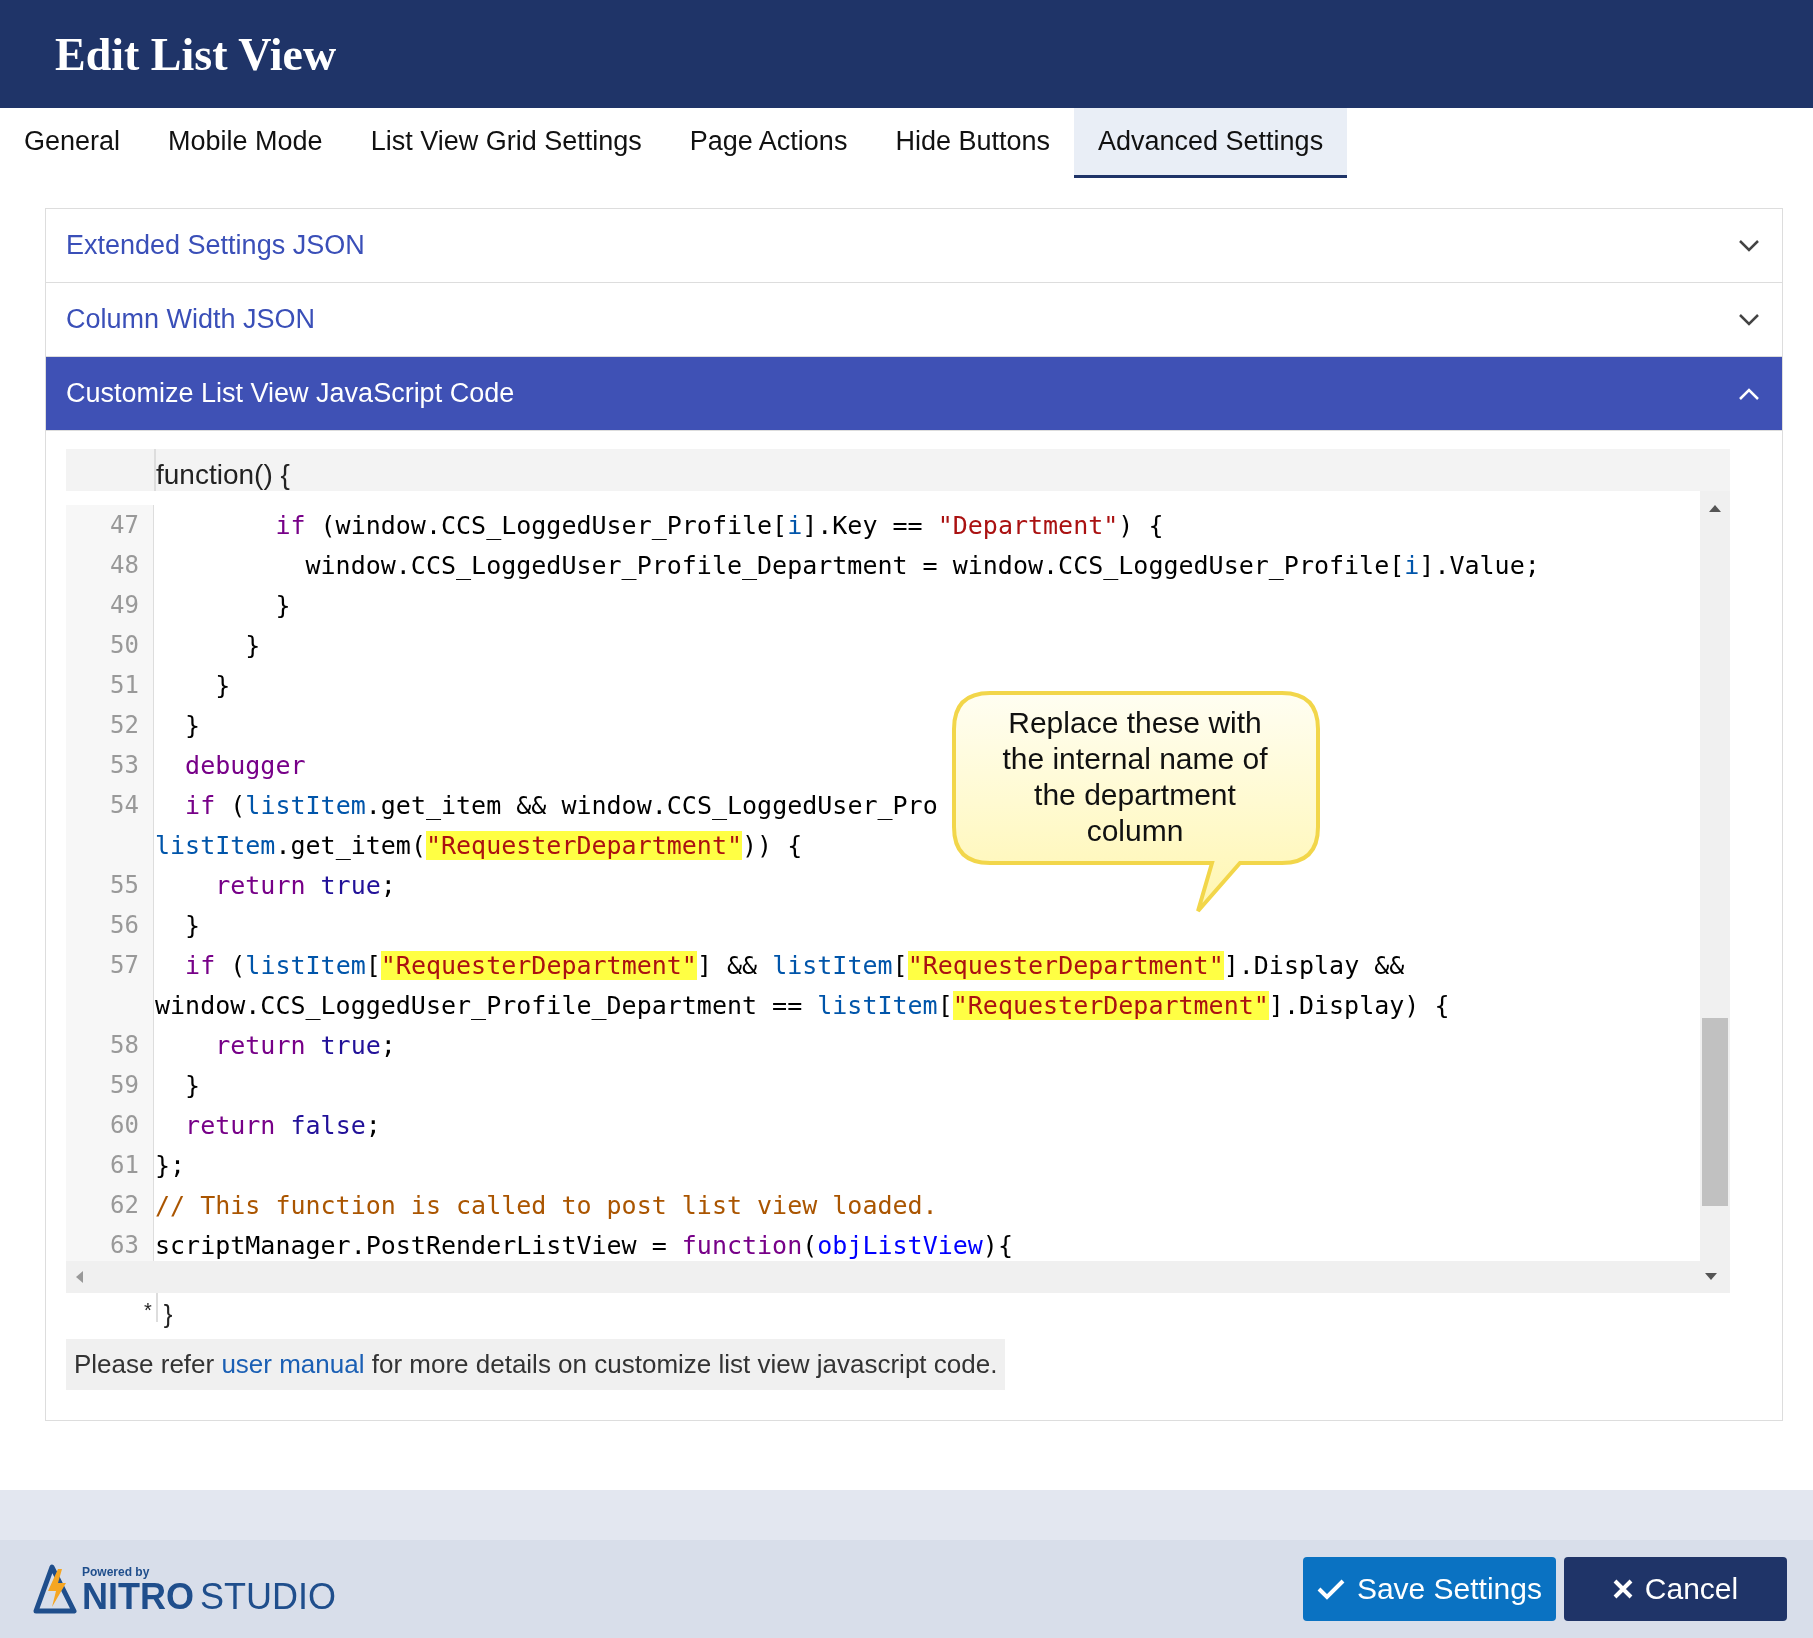  Describe the element at coordinates (1211, 143) in the screenshot. I see `tab: Advanced Settings` at that location.